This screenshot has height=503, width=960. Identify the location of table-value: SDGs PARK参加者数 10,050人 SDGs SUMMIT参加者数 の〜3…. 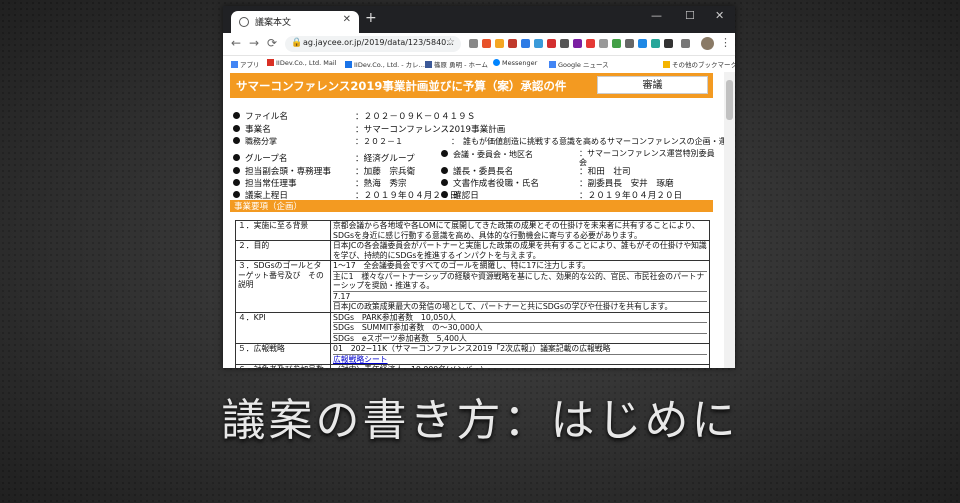
(520, 327).